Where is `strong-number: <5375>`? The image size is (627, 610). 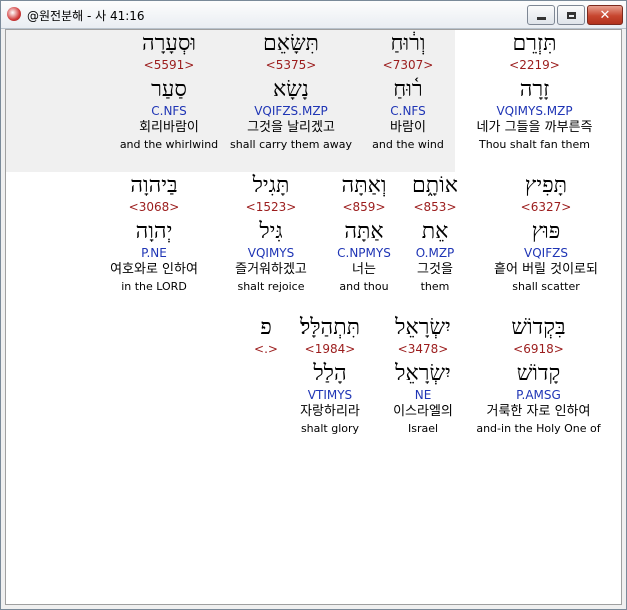
strong-number: <5375> is located at coordinates (291, 65).